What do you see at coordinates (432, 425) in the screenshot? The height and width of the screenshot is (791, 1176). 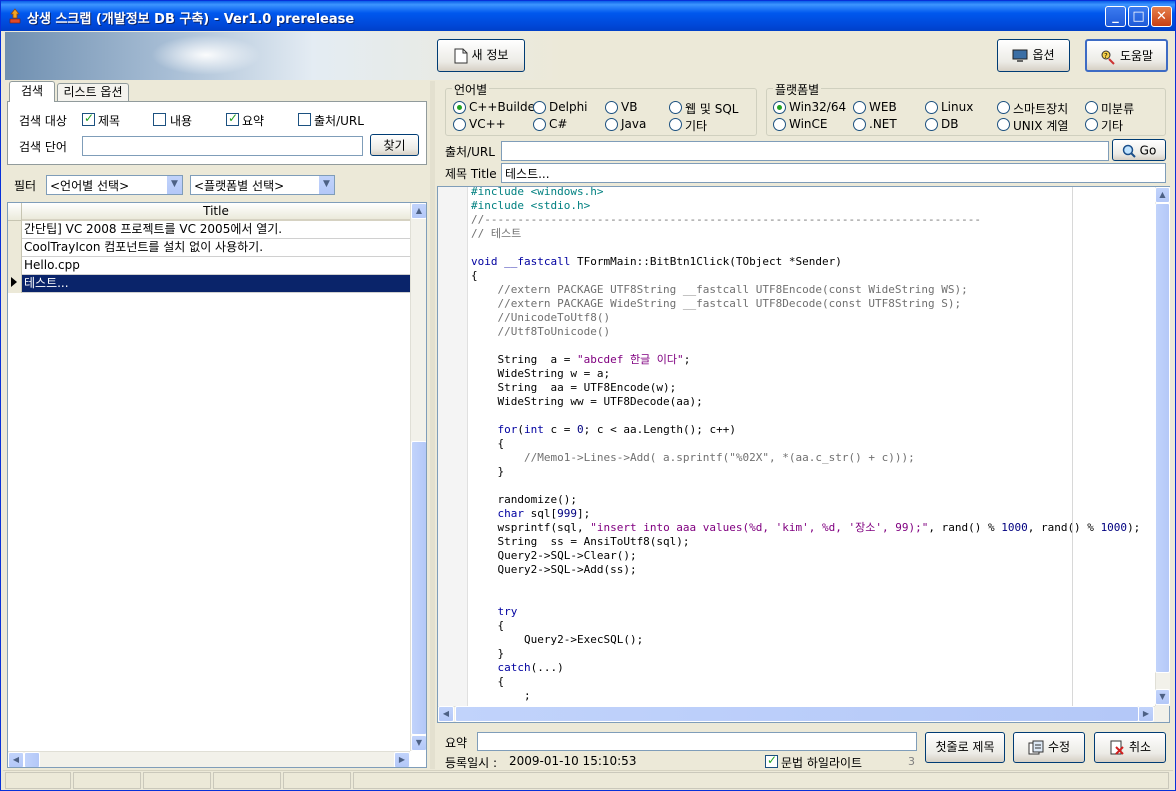 I see `panel-splitter` at bounding box center [432, 425].